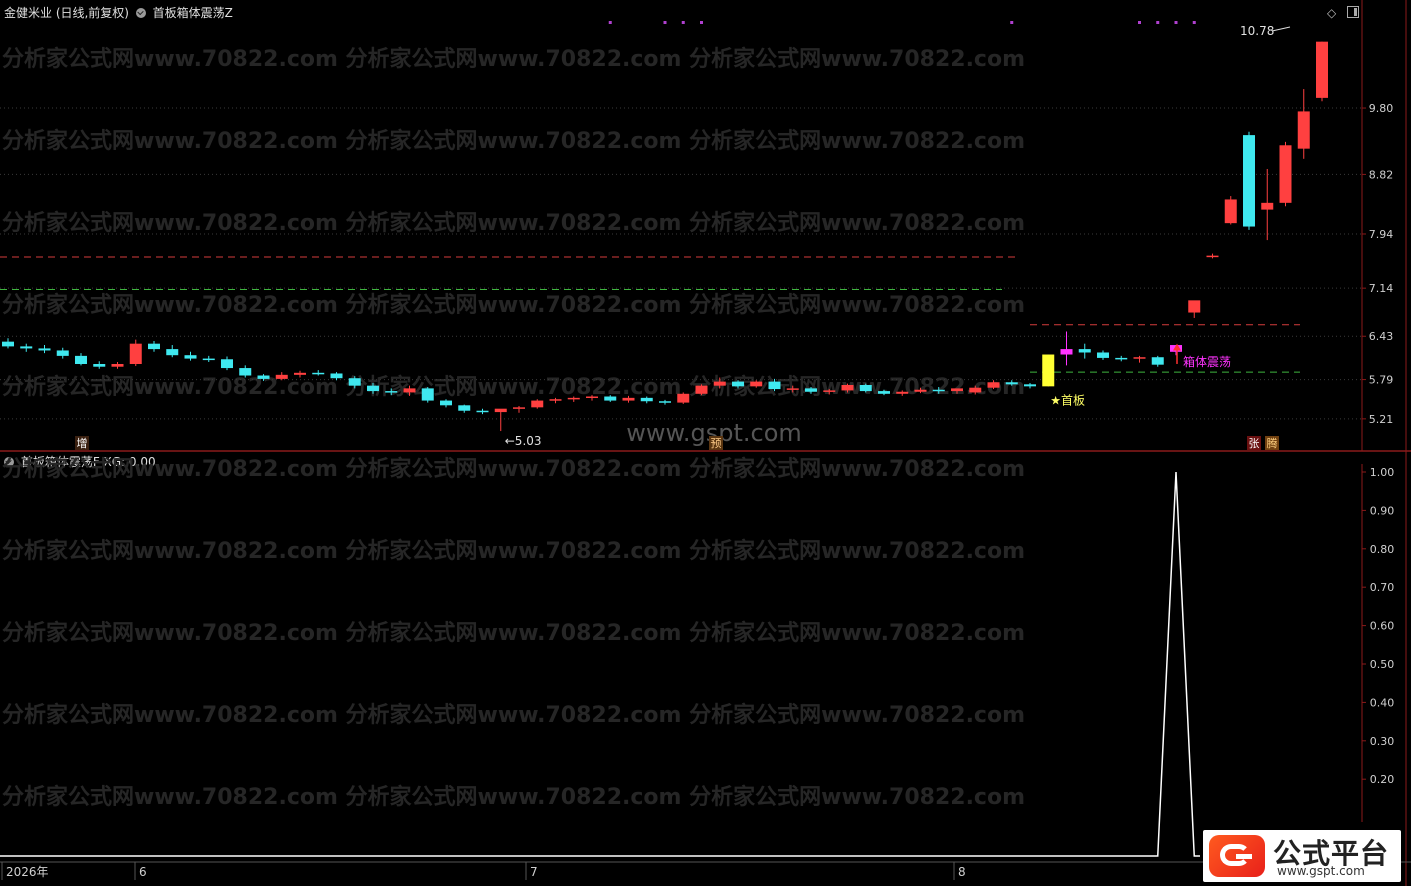 The height and width of the screenshot is (886, 1411). Describe the element at coordinates (1381, 234) in the screenshot. I see `y-tick-label: 7.94` at that location.